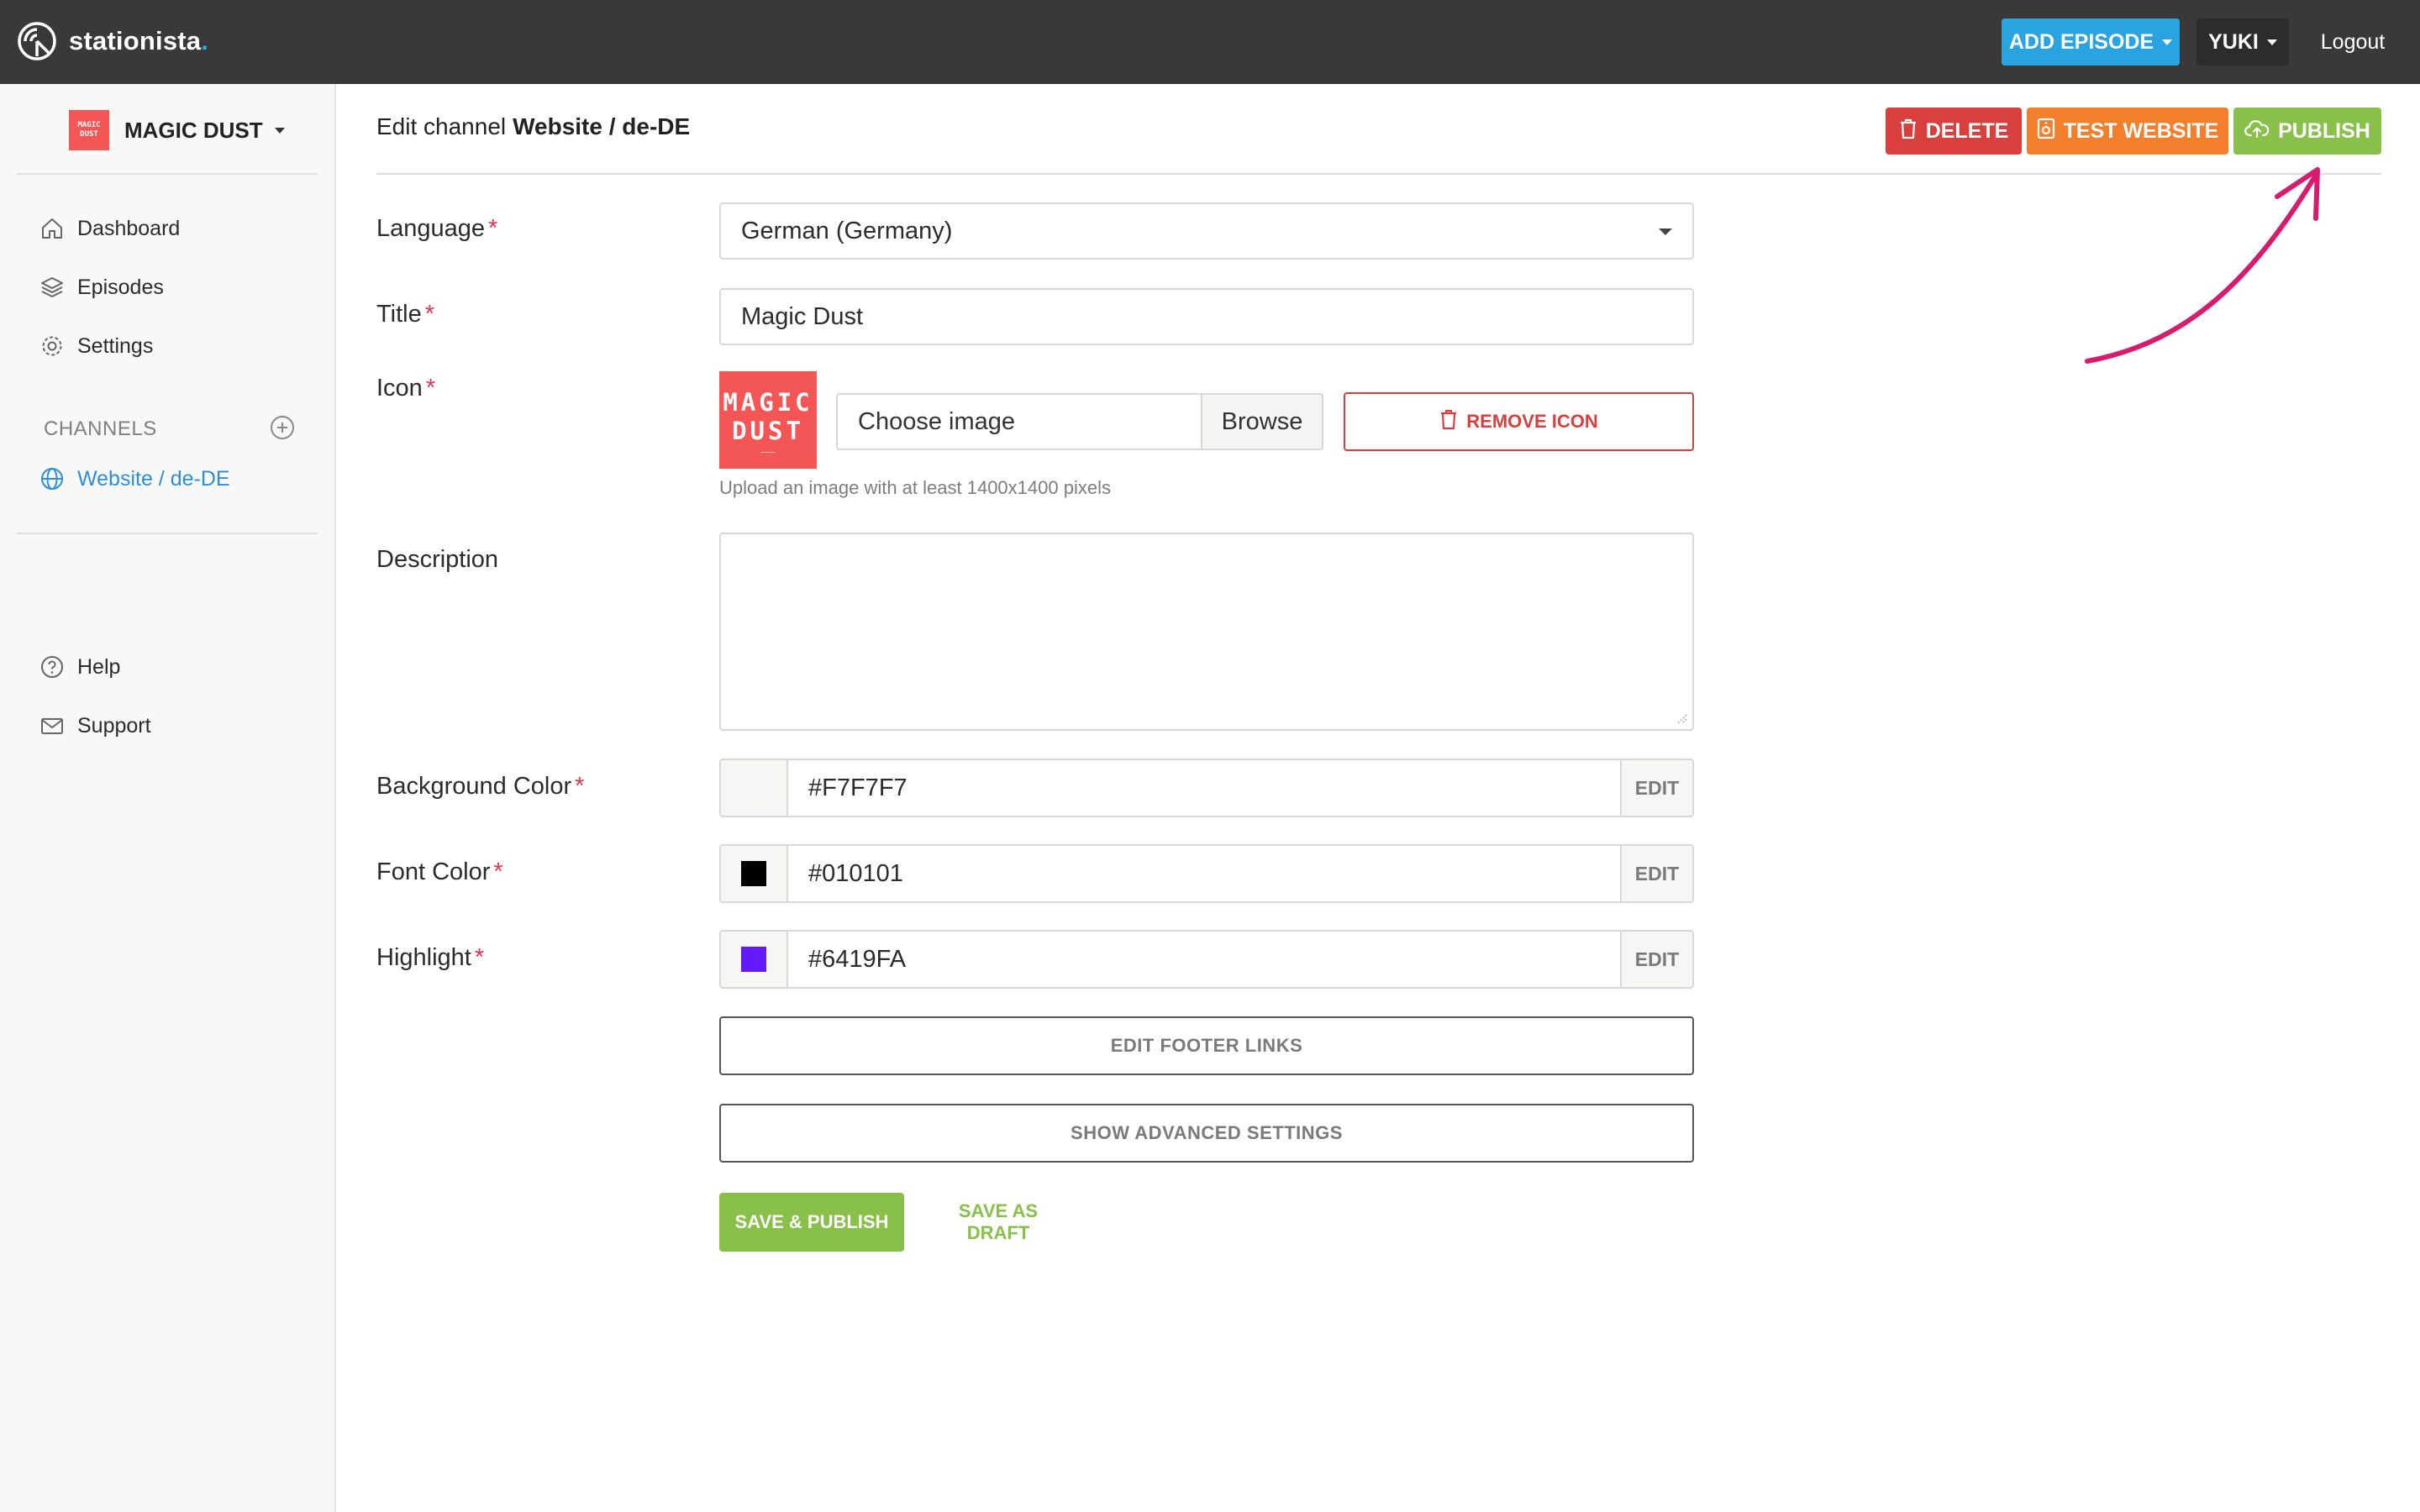  Describe the element at coordinates (1532, 421) in the screenshot. I see `remove-icon-label: REMOVE ICON` at that location.